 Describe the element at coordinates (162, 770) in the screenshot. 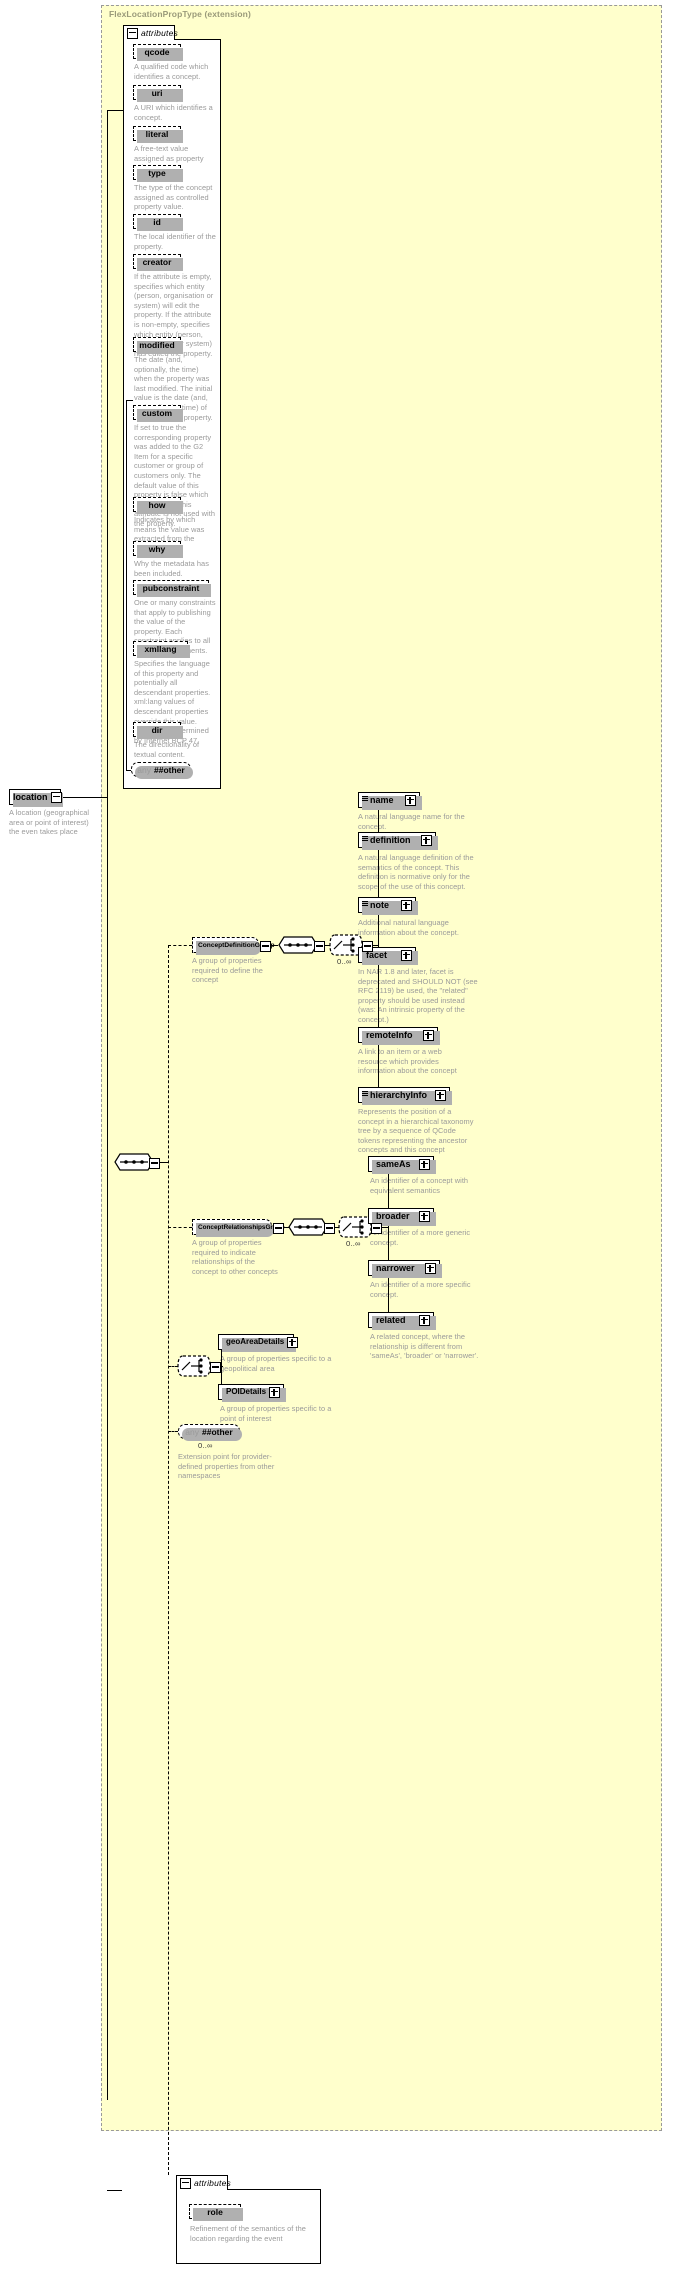

I see `attributes-any-other: any ##other` at that location.